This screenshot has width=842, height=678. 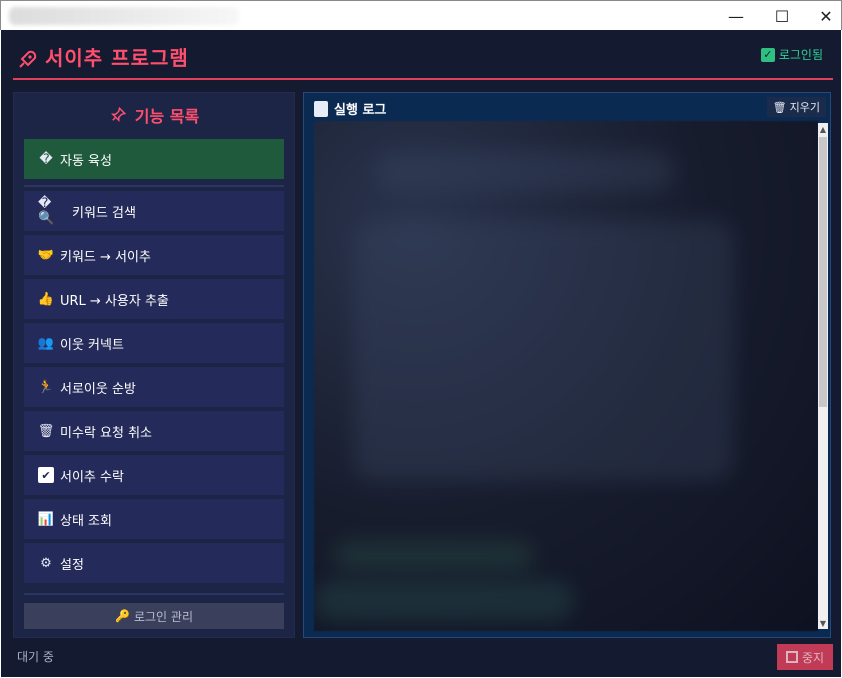 I want to click on sidebar-item-neighbor-connect: 👥 이웃 커넥트, so click(x=154, y=343).